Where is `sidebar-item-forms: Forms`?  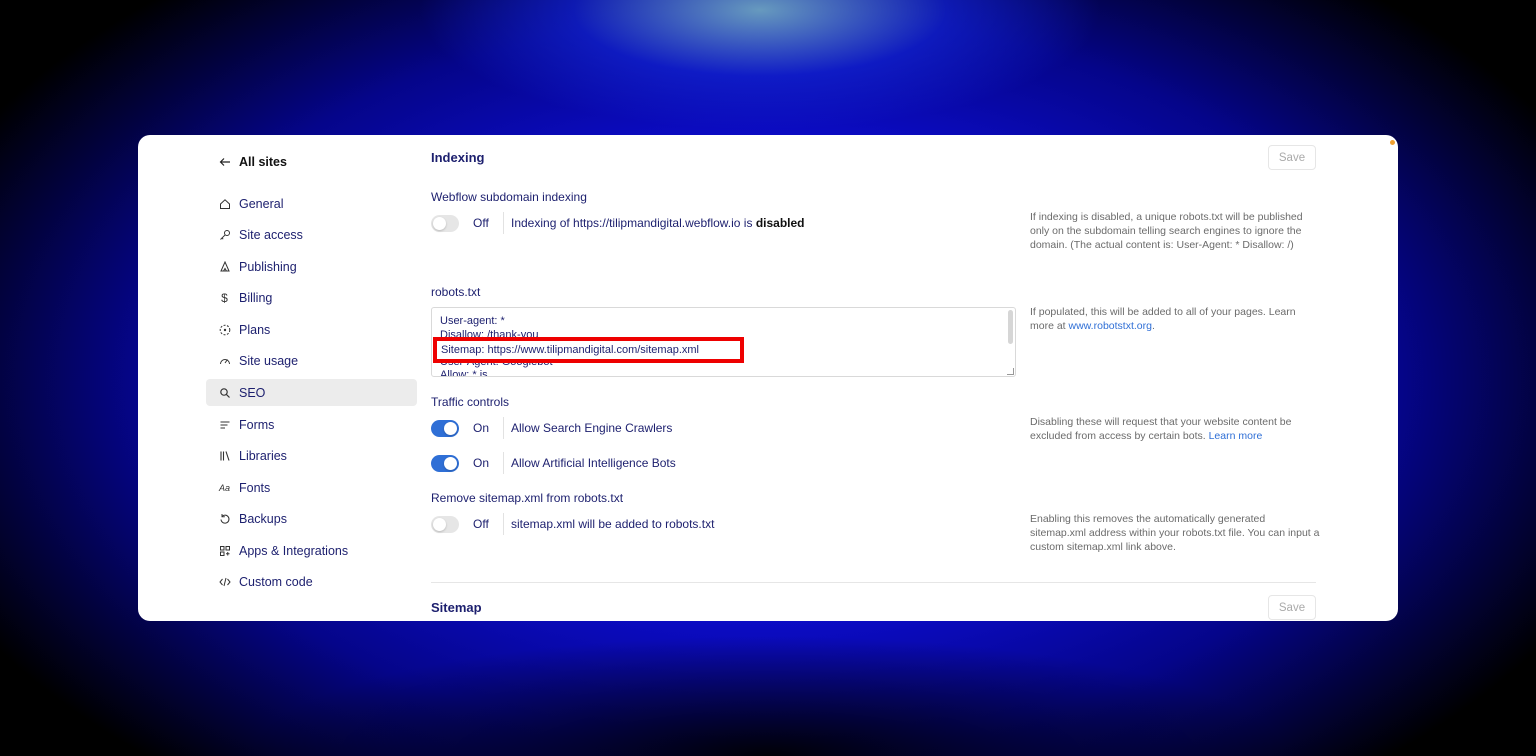 sidebar-item-forms: Forms is located at coordinates (311, 424).